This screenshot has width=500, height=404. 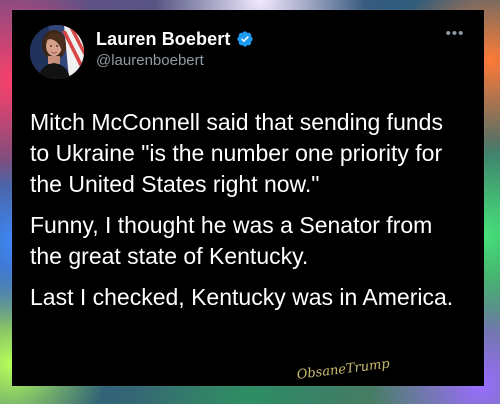 What do you see at coordinates (175, 61) in the screenshot?
I see `account-handle: @laurenboebert` at bounding box center [175, 61].